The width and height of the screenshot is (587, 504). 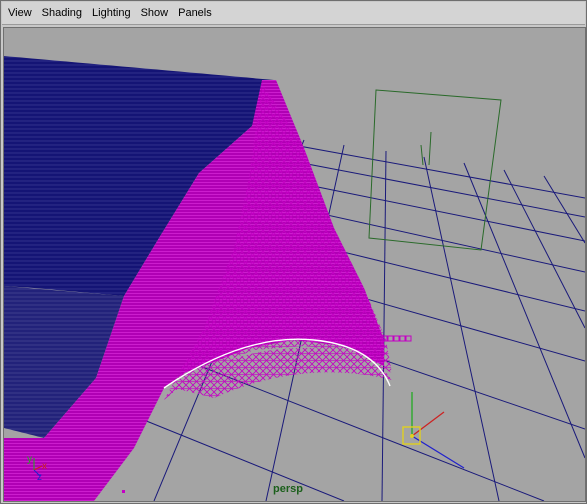 I want to click on move-manipulator, so click(x=433, y=430).